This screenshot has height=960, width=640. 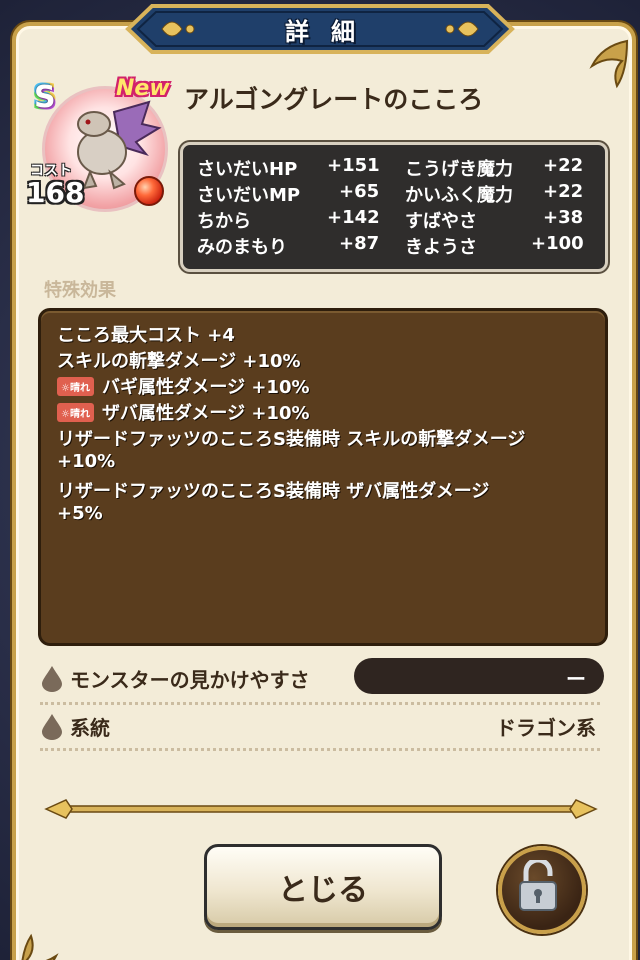 I want to click on visibility-value: ー, so click(x=576, y=679).